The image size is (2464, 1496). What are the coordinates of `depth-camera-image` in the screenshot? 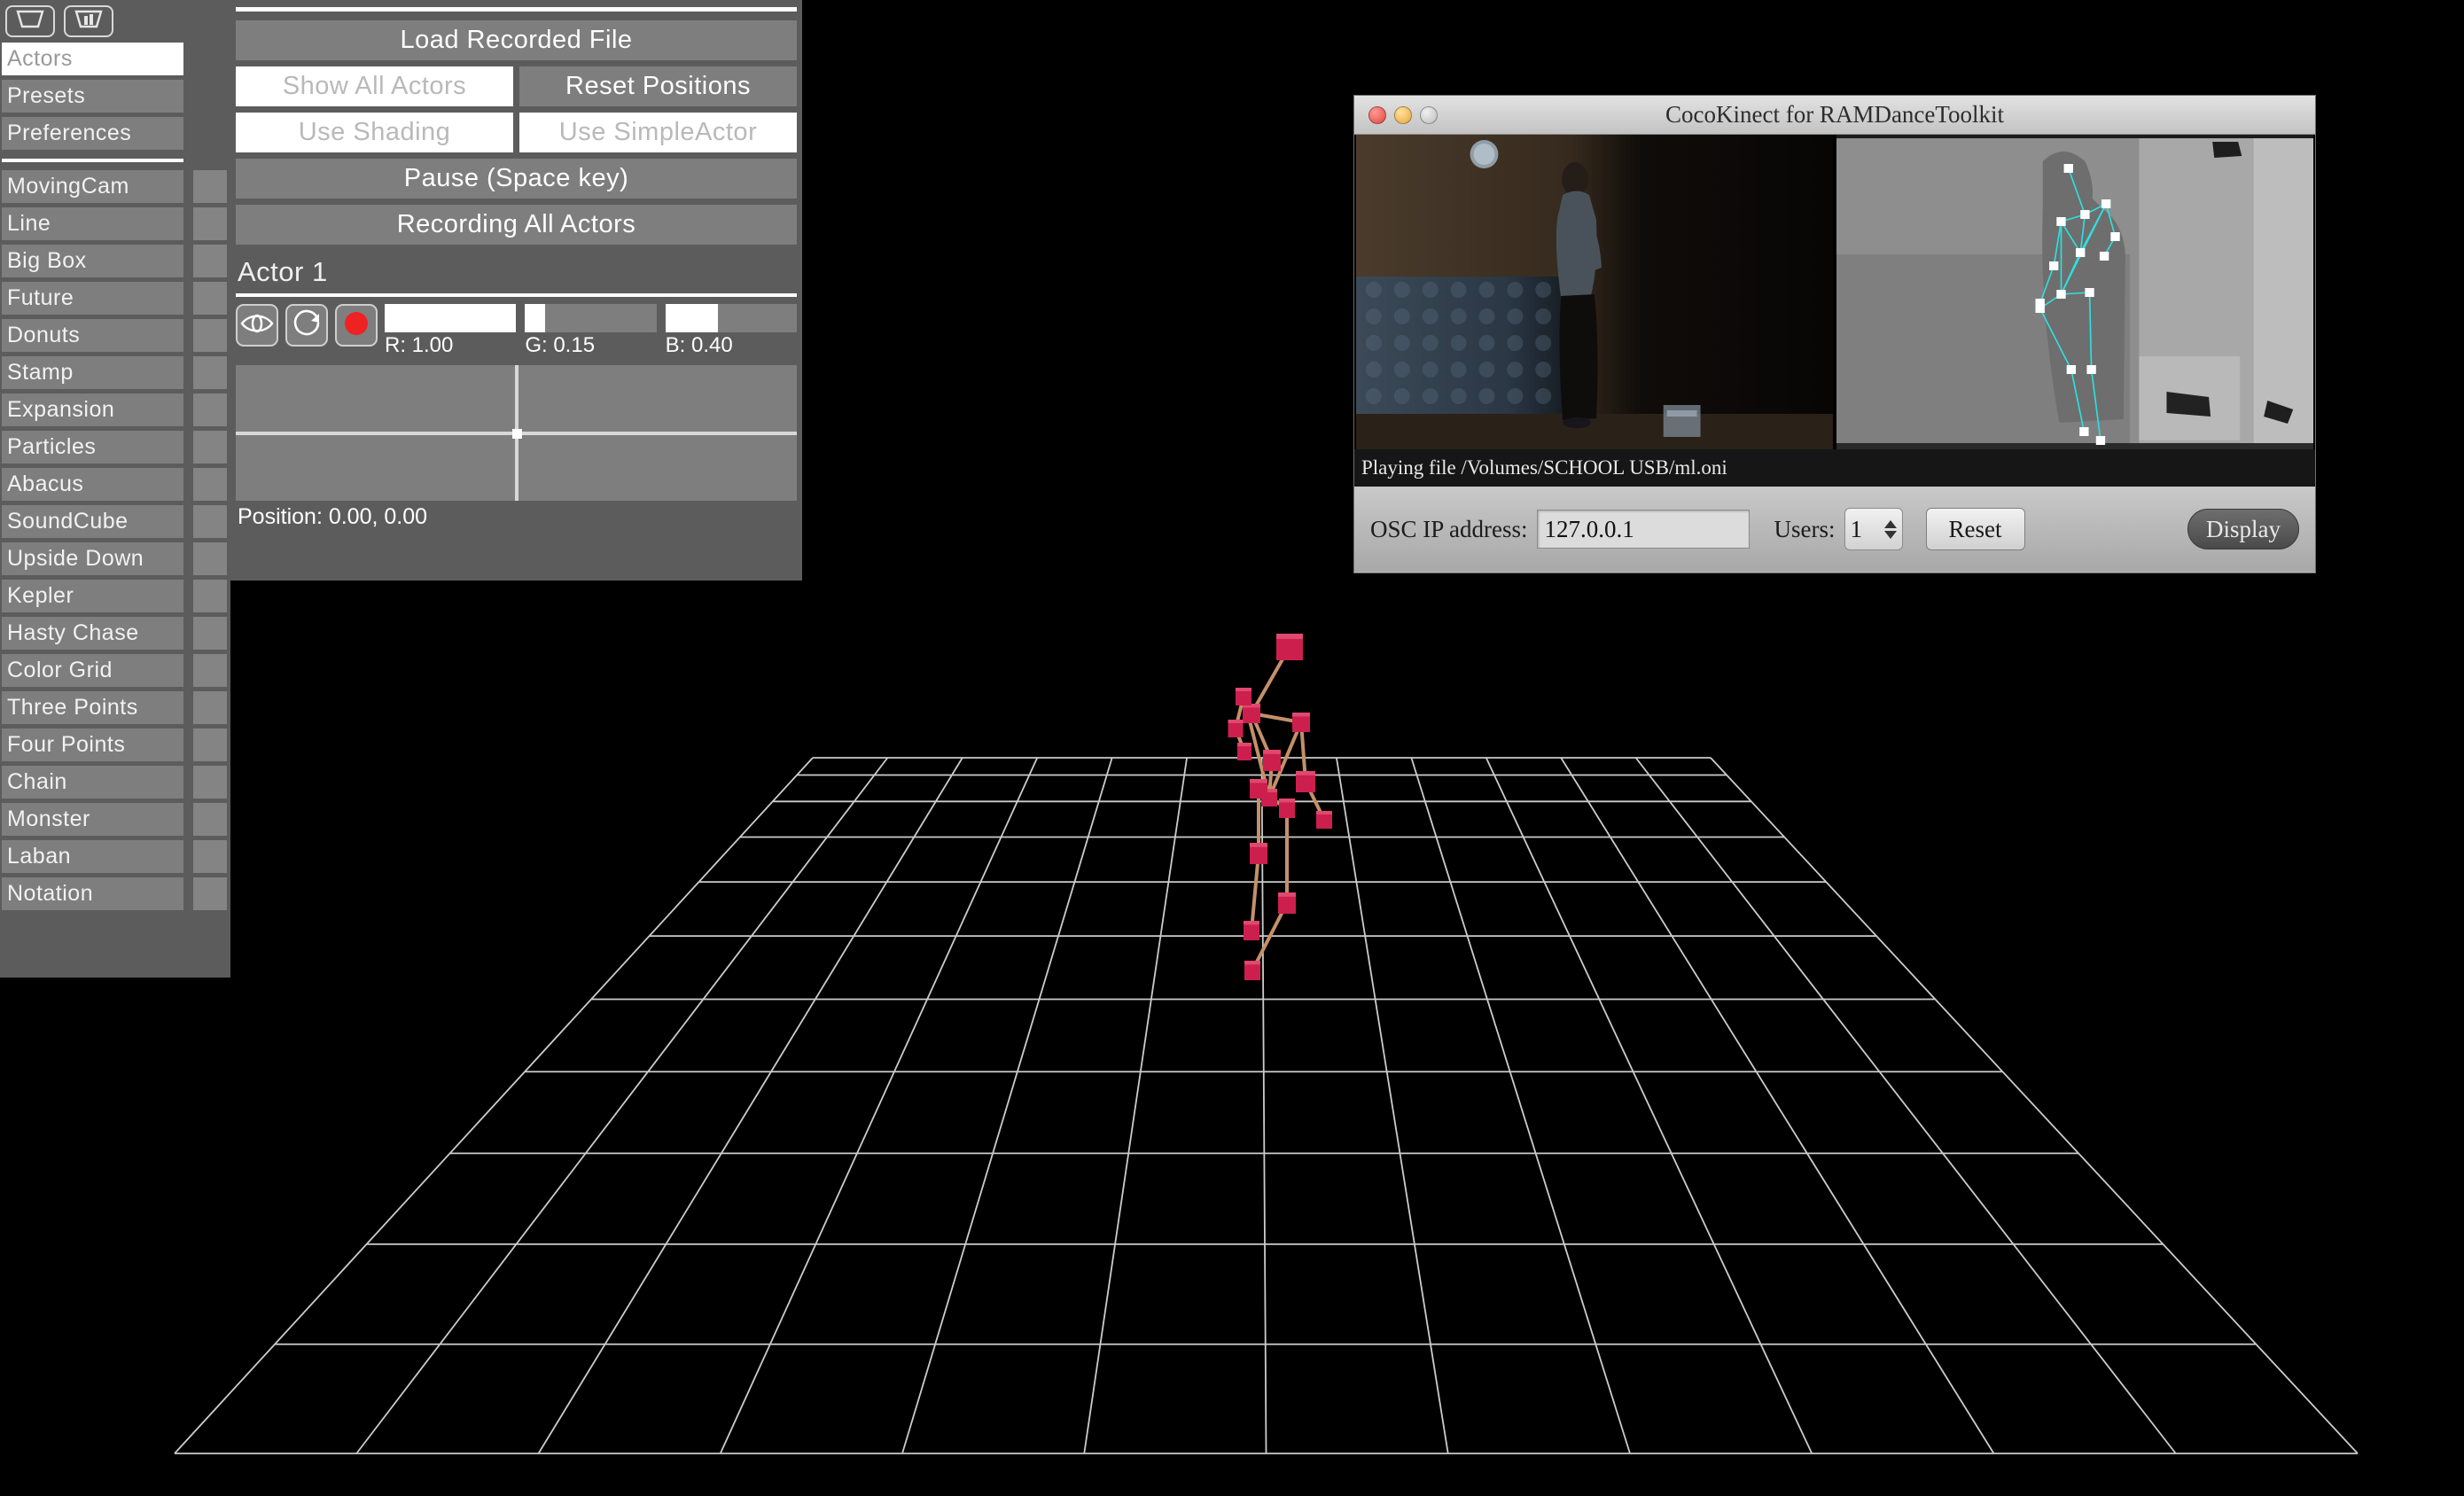 It's located at (2074, 292).